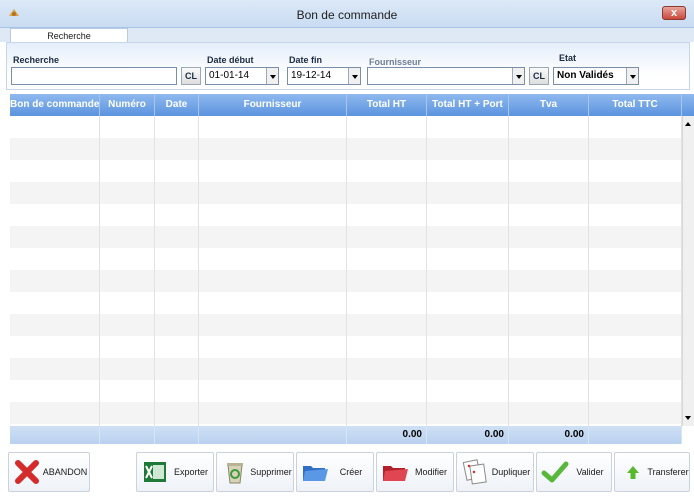 This screenshot has height=496, width=694. What do you see at coordinates (468, 105) in the screenshot?
I see `column-header: Total HT + Port` at bounding box center [468, 105].